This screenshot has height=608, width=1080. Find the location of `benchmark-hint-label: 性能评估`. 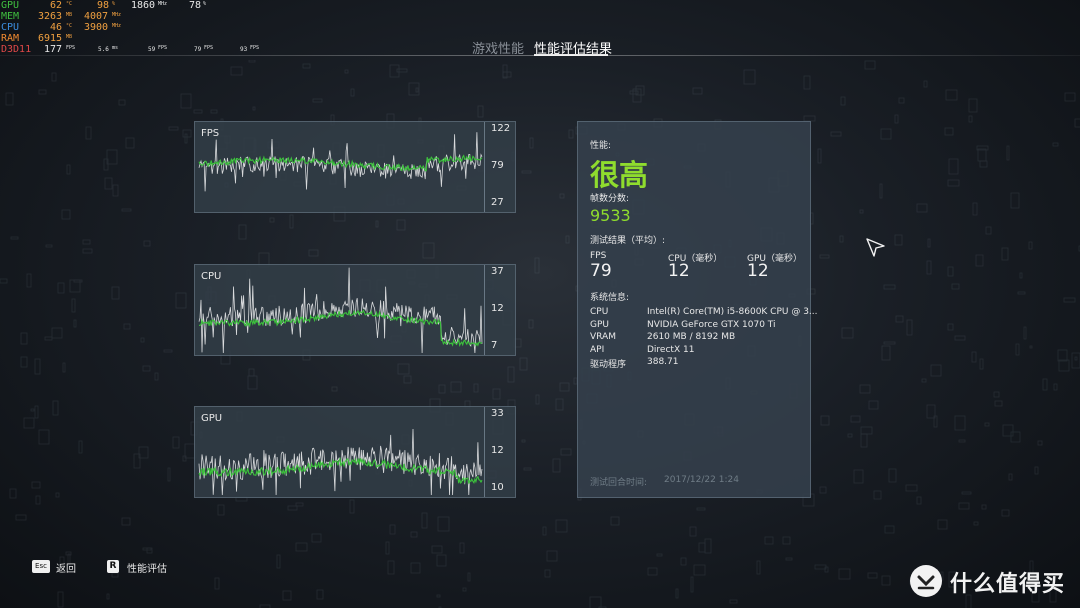

benchmark-hint-label: 性能评估 is located at coordinates (147, 567).